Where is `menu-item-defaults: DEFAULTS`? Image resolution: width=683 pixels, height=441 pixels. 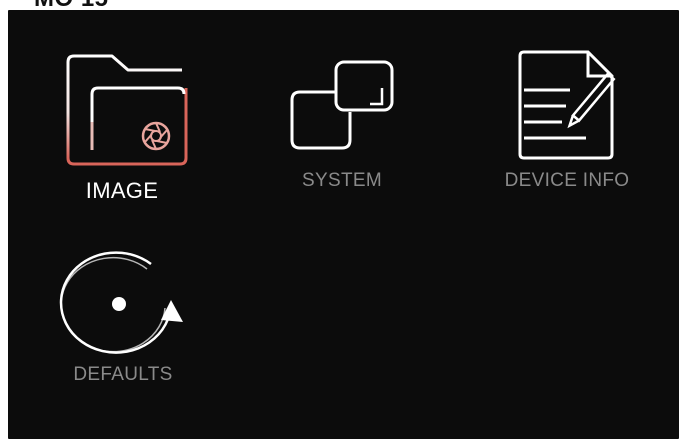
menu-item-defaults: DEFAULTS is located at coordinates (128, 325).